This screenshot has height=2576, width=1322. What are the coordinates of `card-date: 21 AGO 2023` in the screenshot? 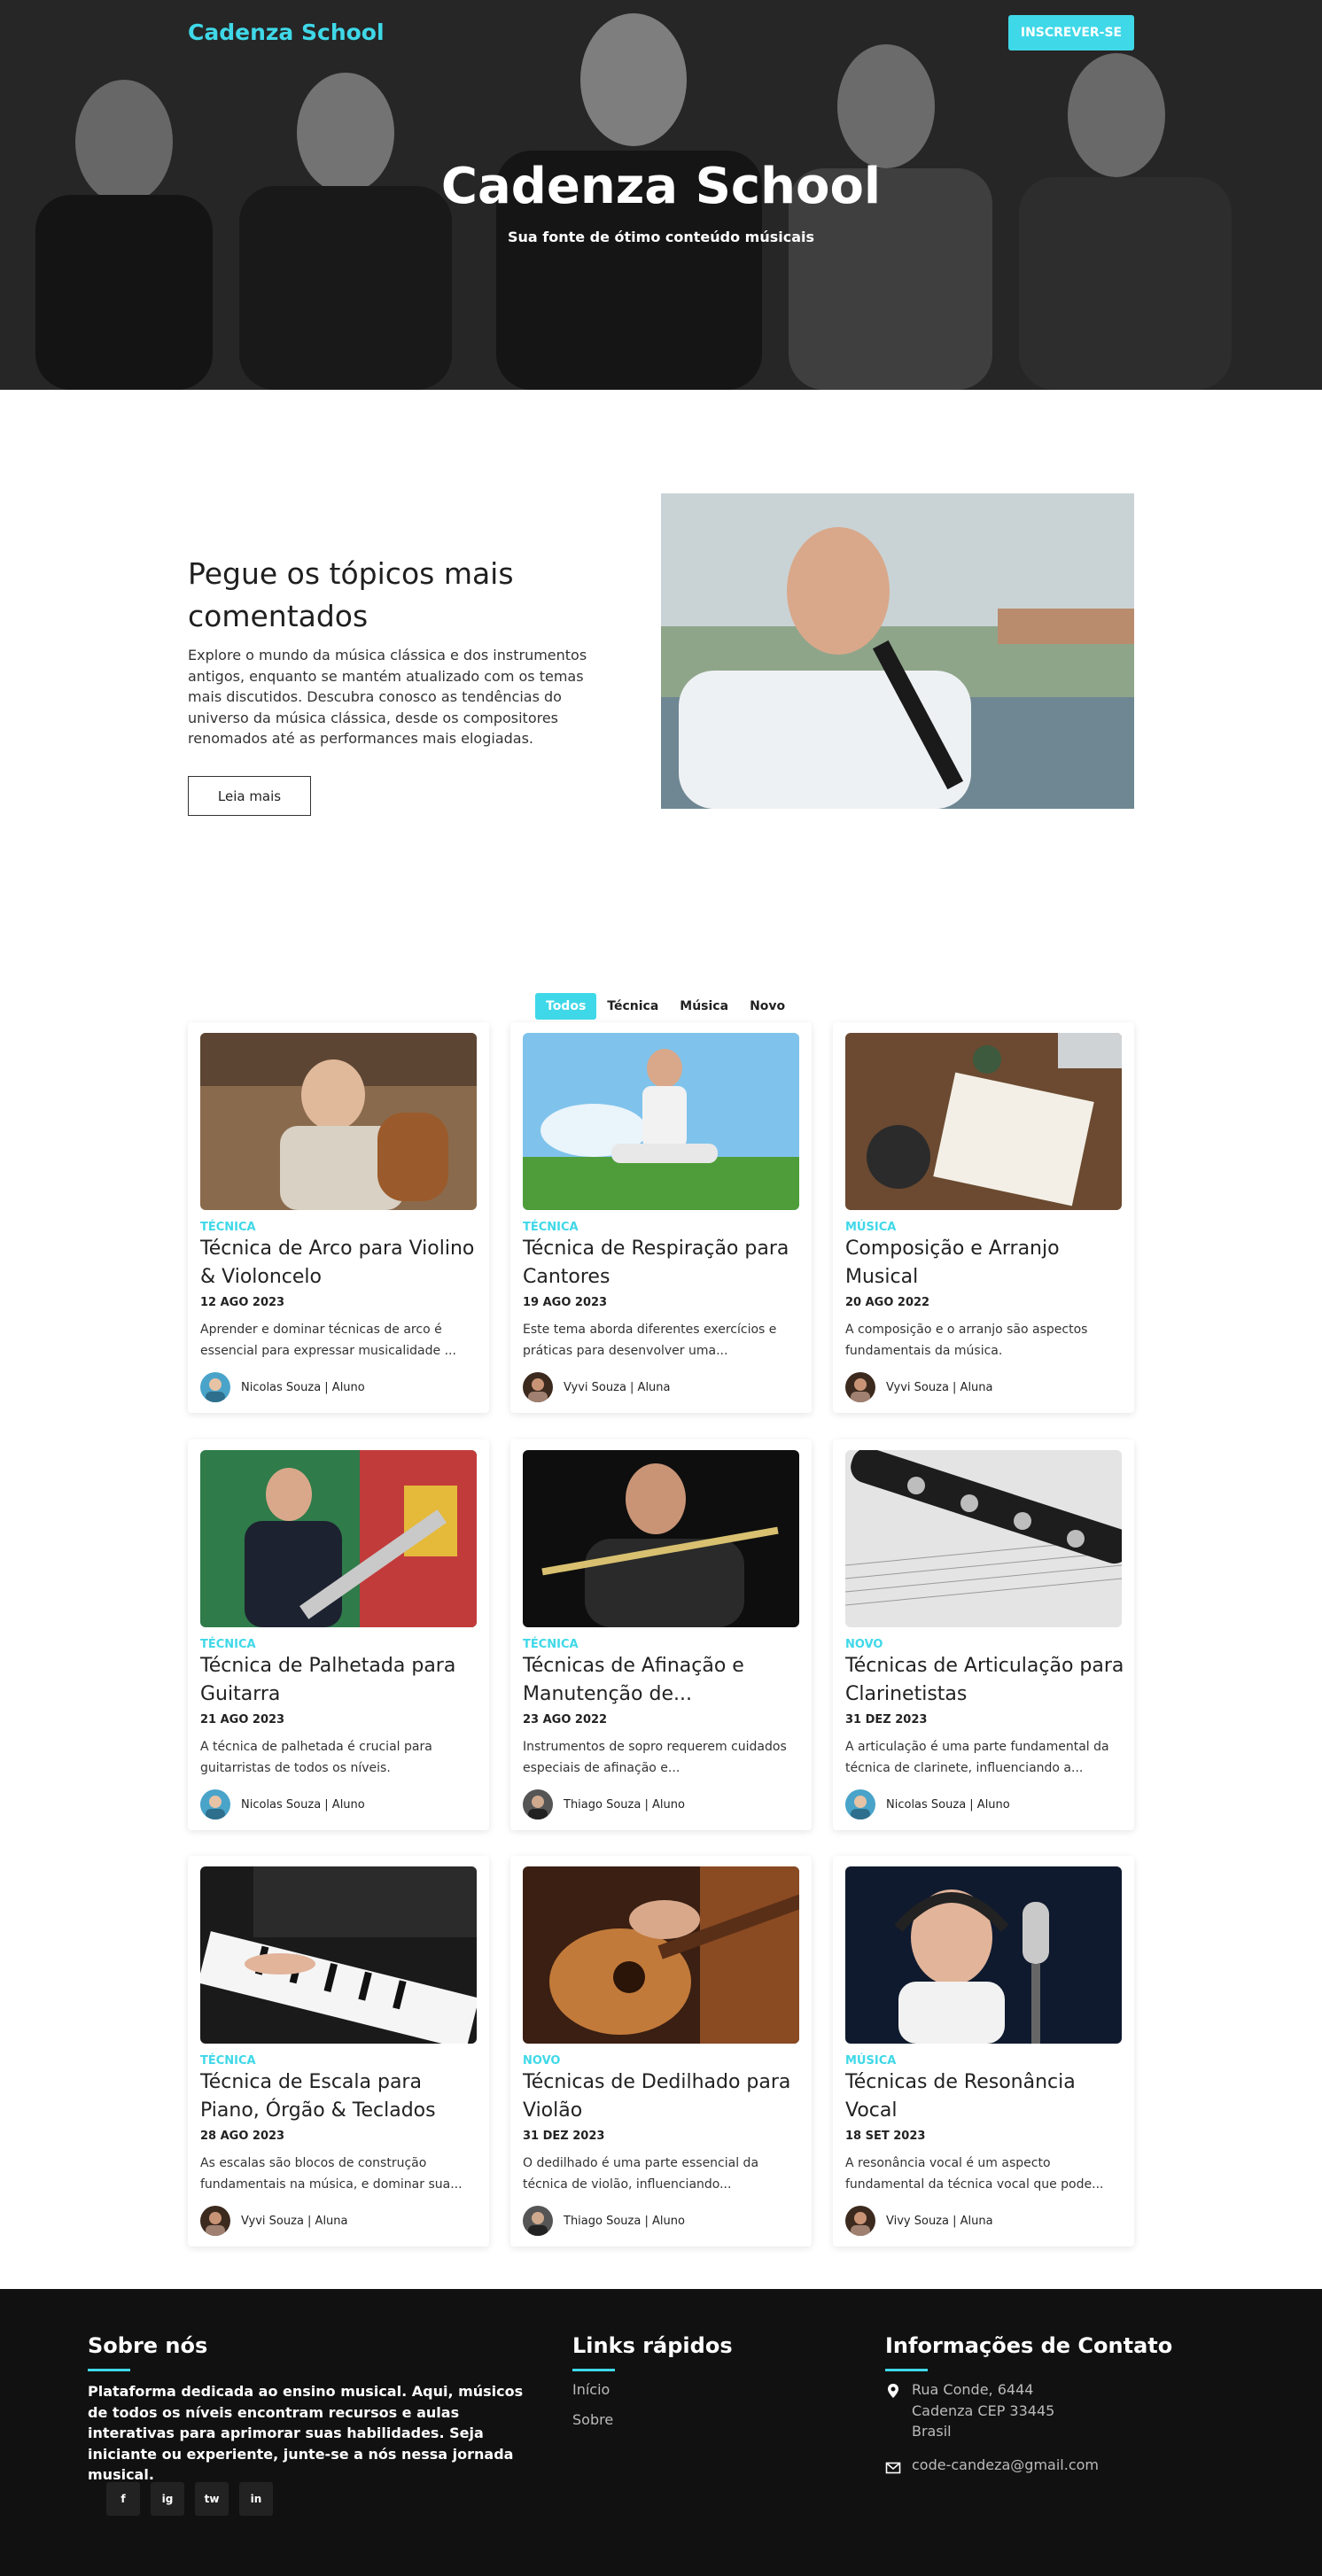 It's located at (242, 1719).